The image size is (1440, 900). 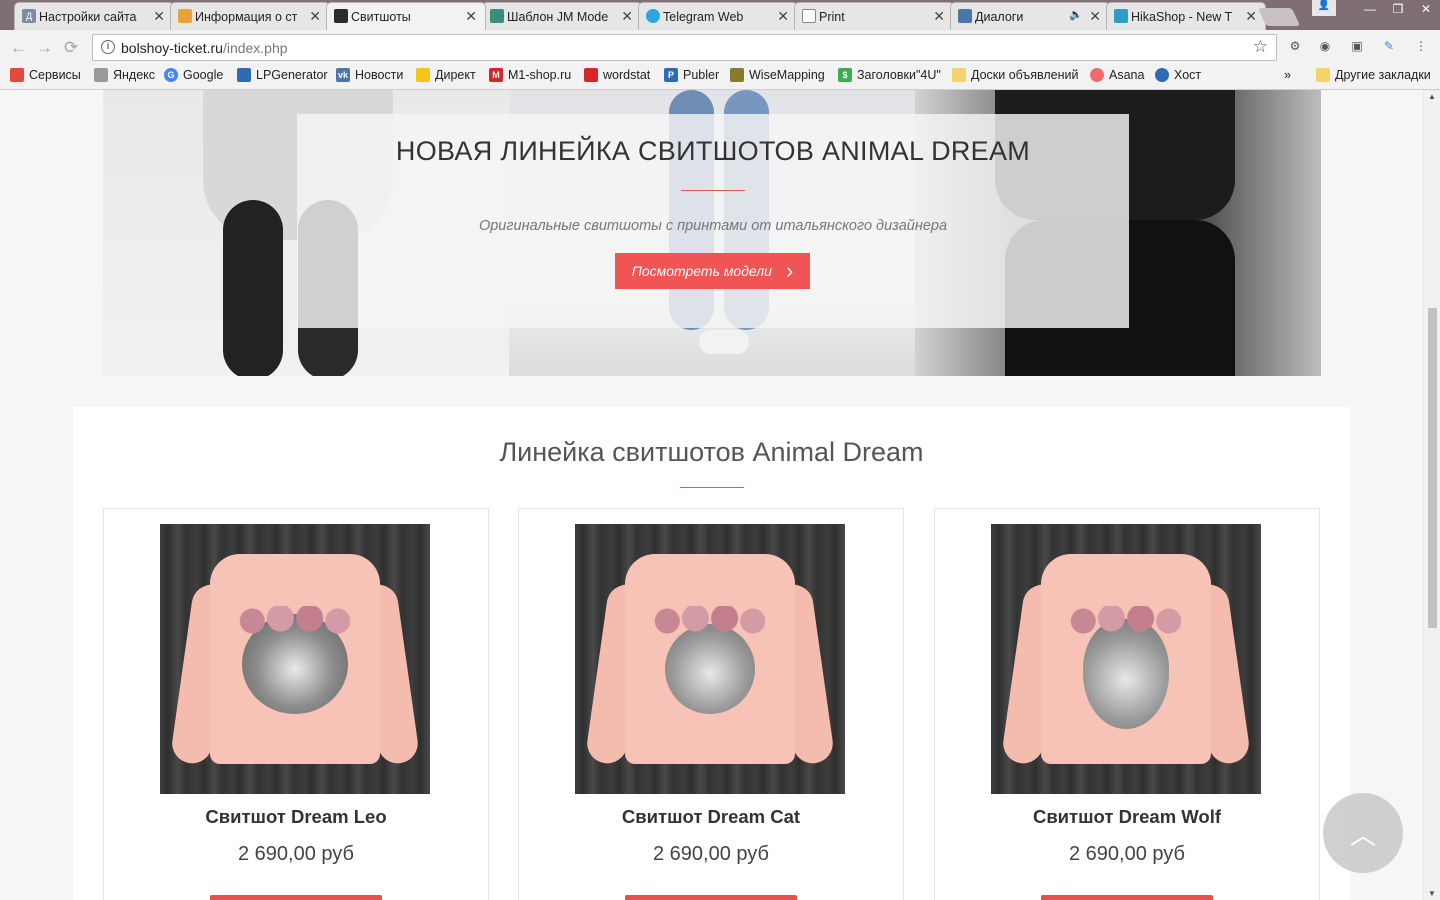 What do you see at coordinates (1421, 46) in the screenshot?
I see `menu-icon: ⋮` at bounding box center [1421, 46].